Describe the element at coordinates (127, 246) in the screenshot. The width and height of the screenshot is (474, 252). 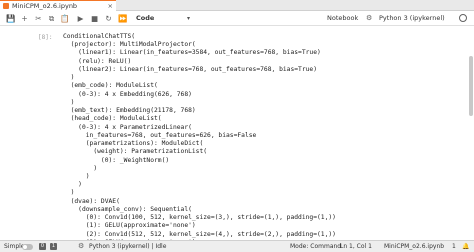
I see `kernel-status: Python 3 (ipykernel) | Idle` at that location.